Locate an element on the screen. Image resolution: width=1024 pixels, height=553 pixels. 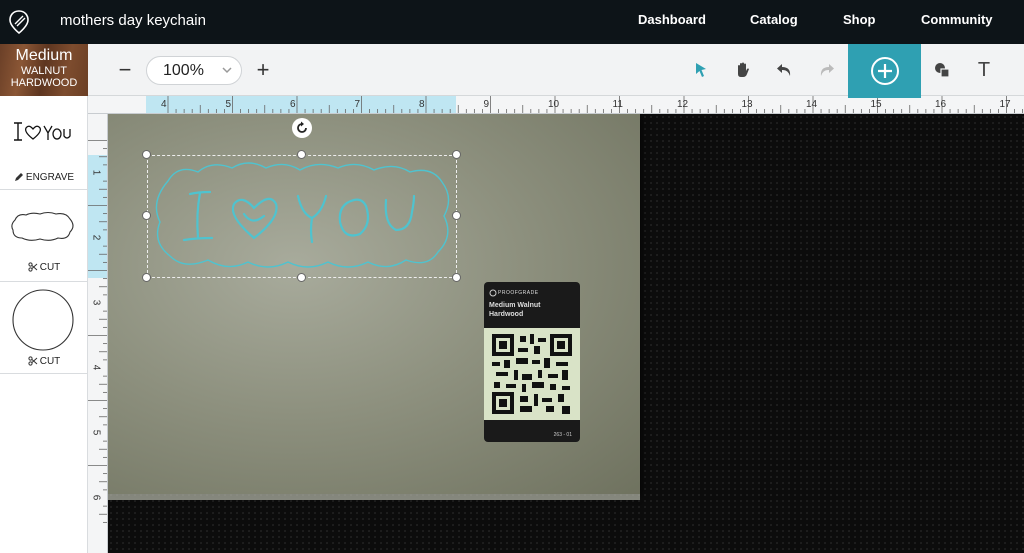
ruler-number: 3 is located at coordinates (96, 302).